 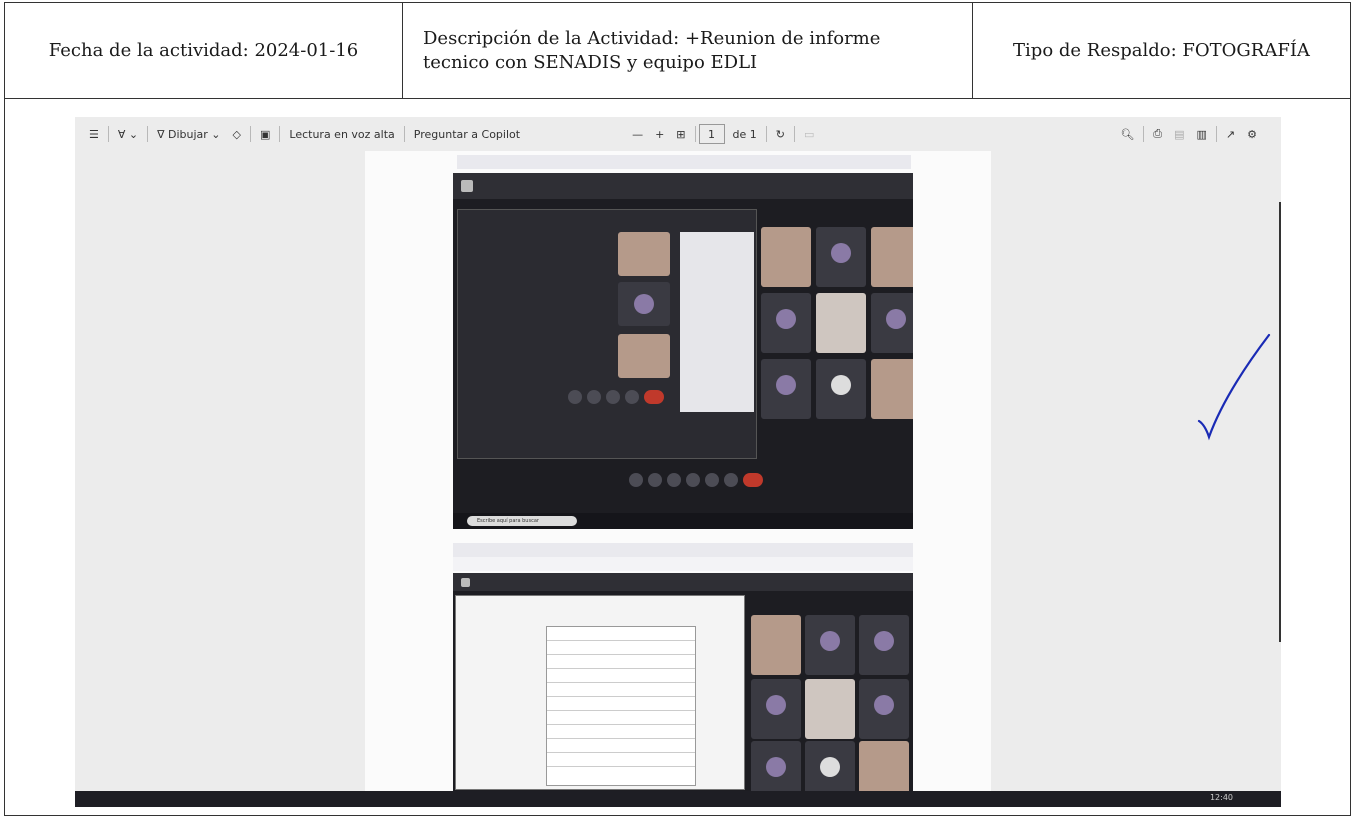 I want to click on save-icon: ▤, so click(x=1179, y=134).